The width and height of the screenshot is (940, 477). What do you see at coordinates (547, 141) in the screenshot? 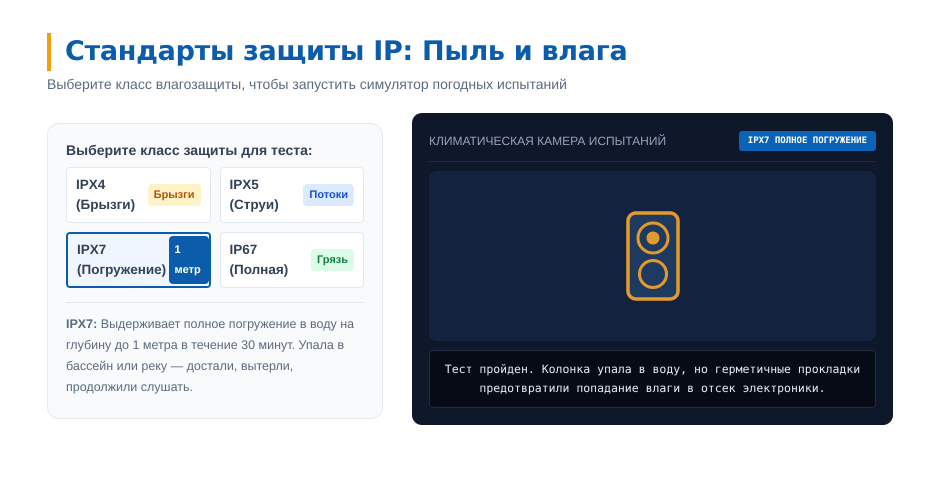
I see `chamber-title: КЛИМАТИЧЕСКАЯ КАМЕРА ИСПЫТАНИЙ` at bounding box center [547, 141].